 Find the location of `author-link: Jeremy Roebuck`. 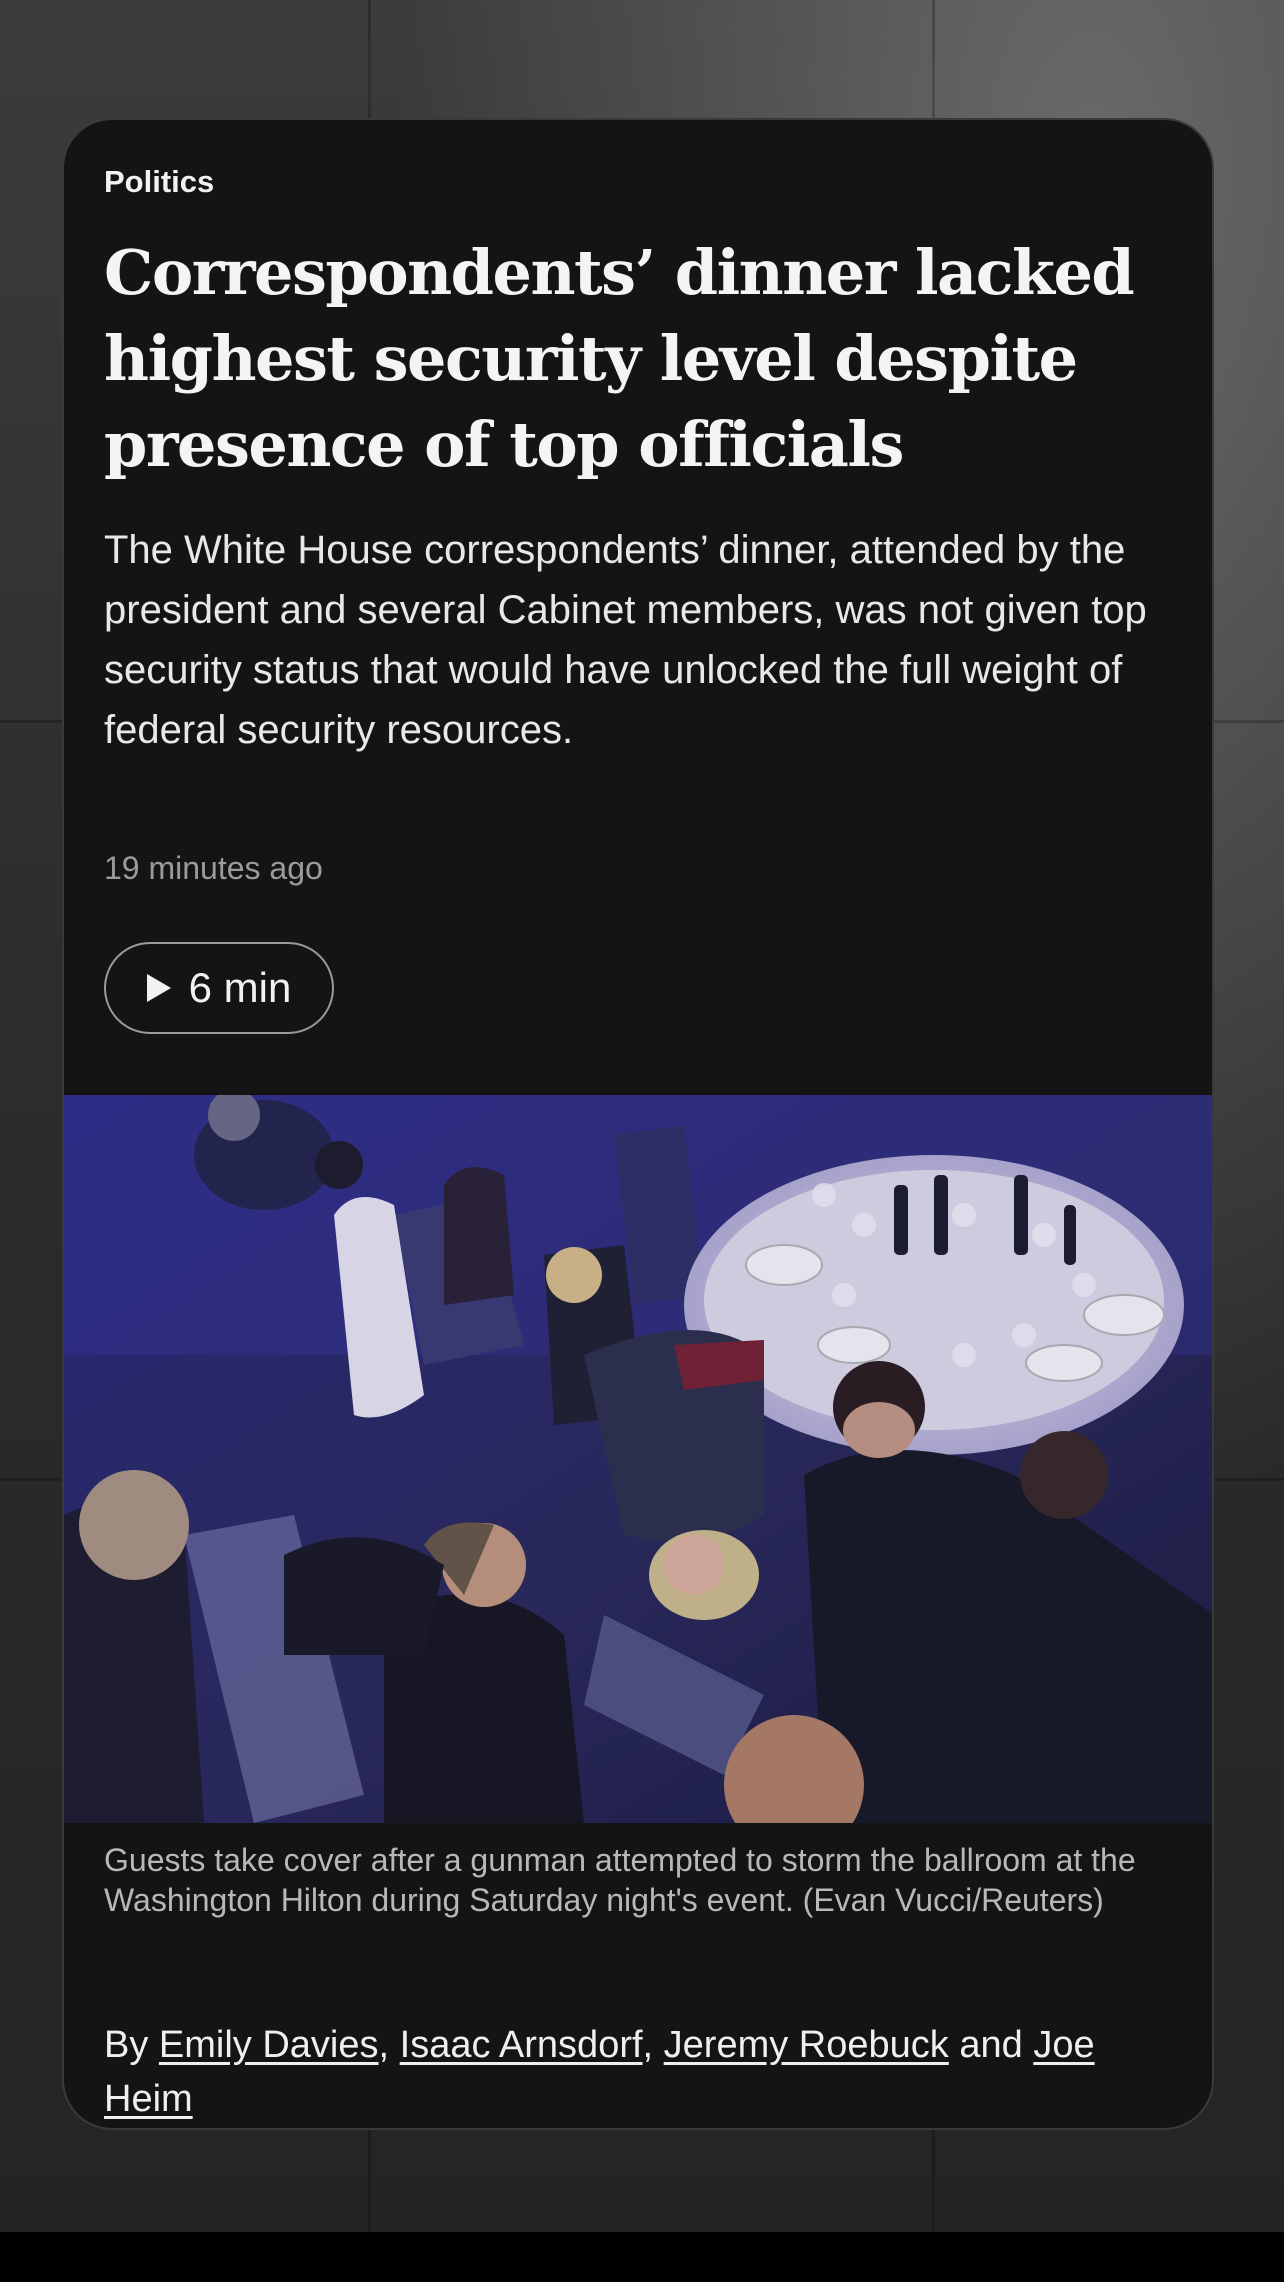

author-link: Jeremy Roebuck is located at coordinates (806, 2045).